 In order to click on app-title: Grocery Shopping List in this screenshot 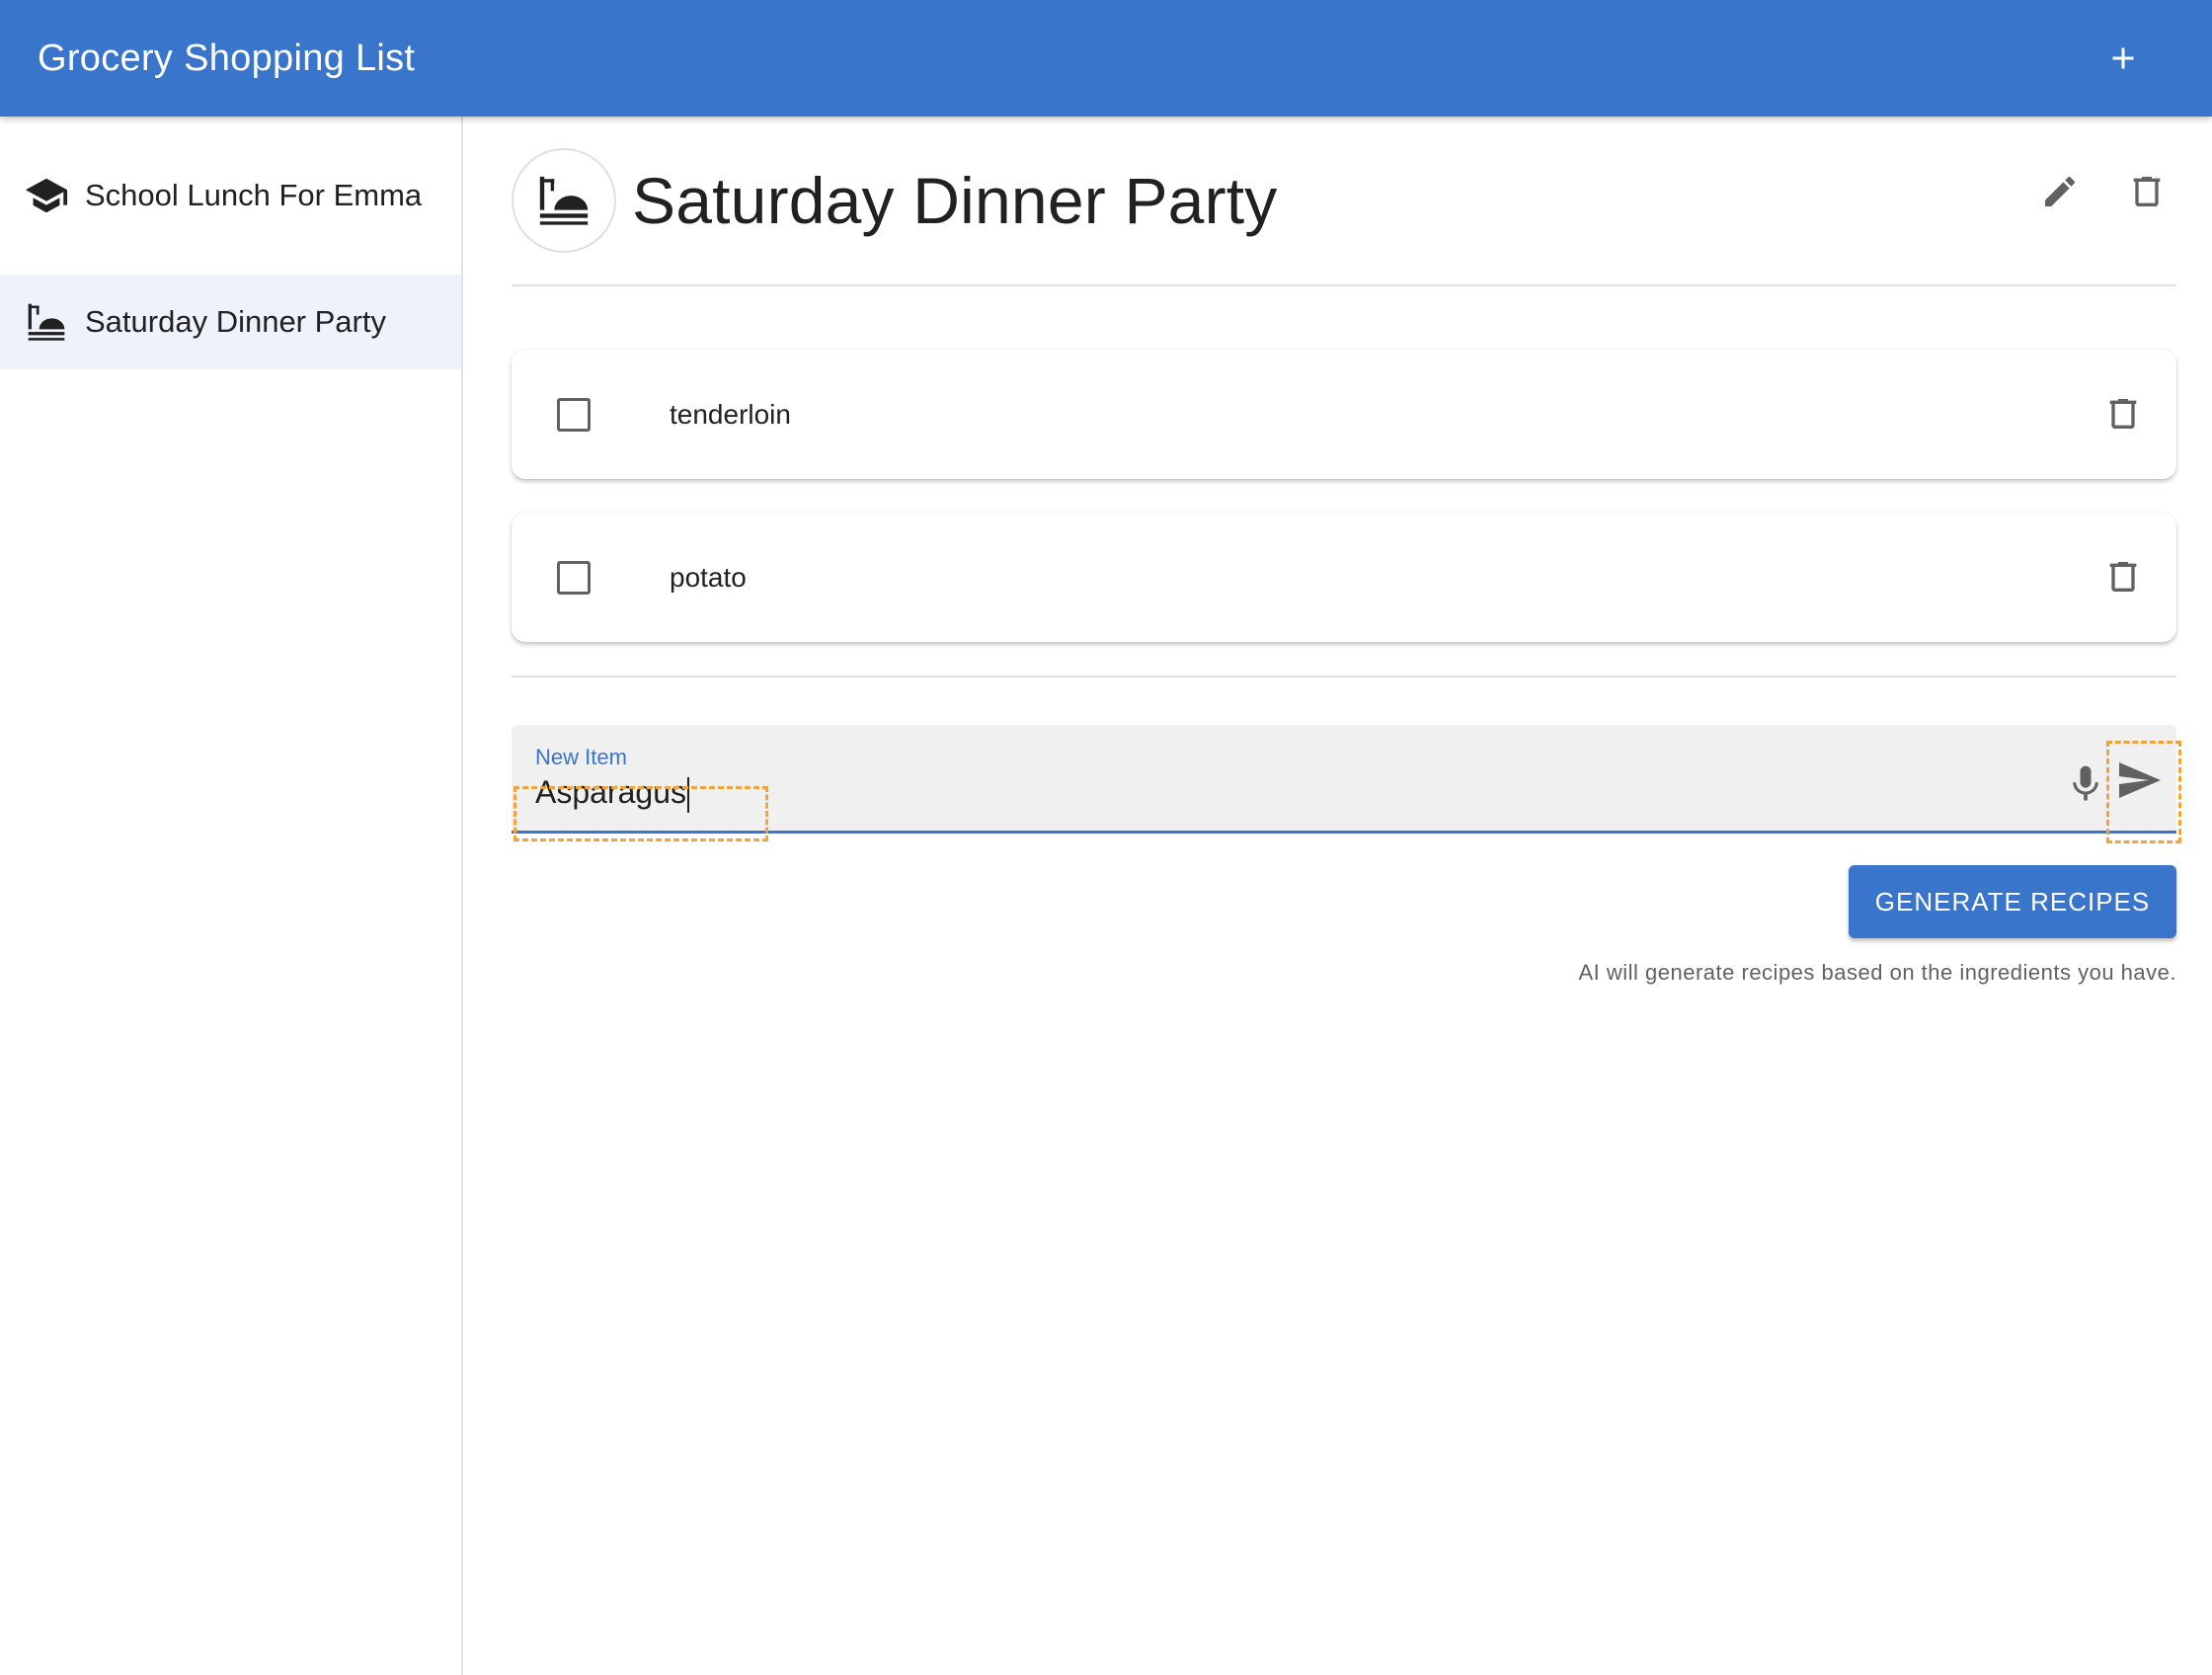, I will do `click(227, 58)`.